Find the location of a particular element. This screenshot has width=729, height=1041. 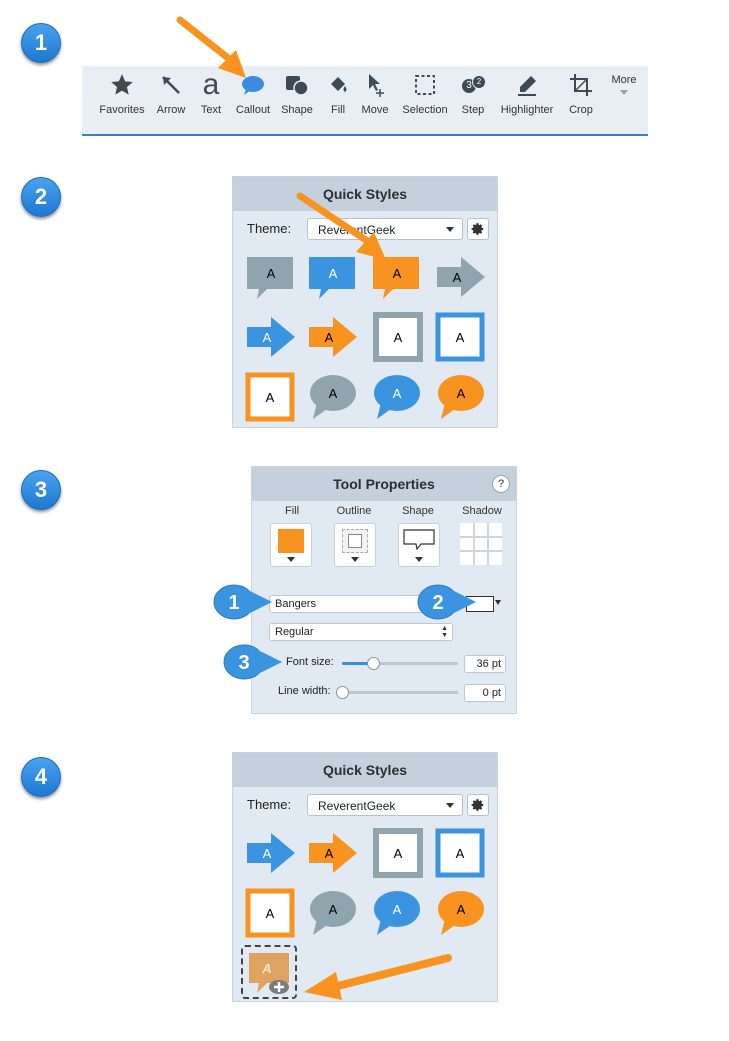

step-label: Step is located at coordinates (473, 110).